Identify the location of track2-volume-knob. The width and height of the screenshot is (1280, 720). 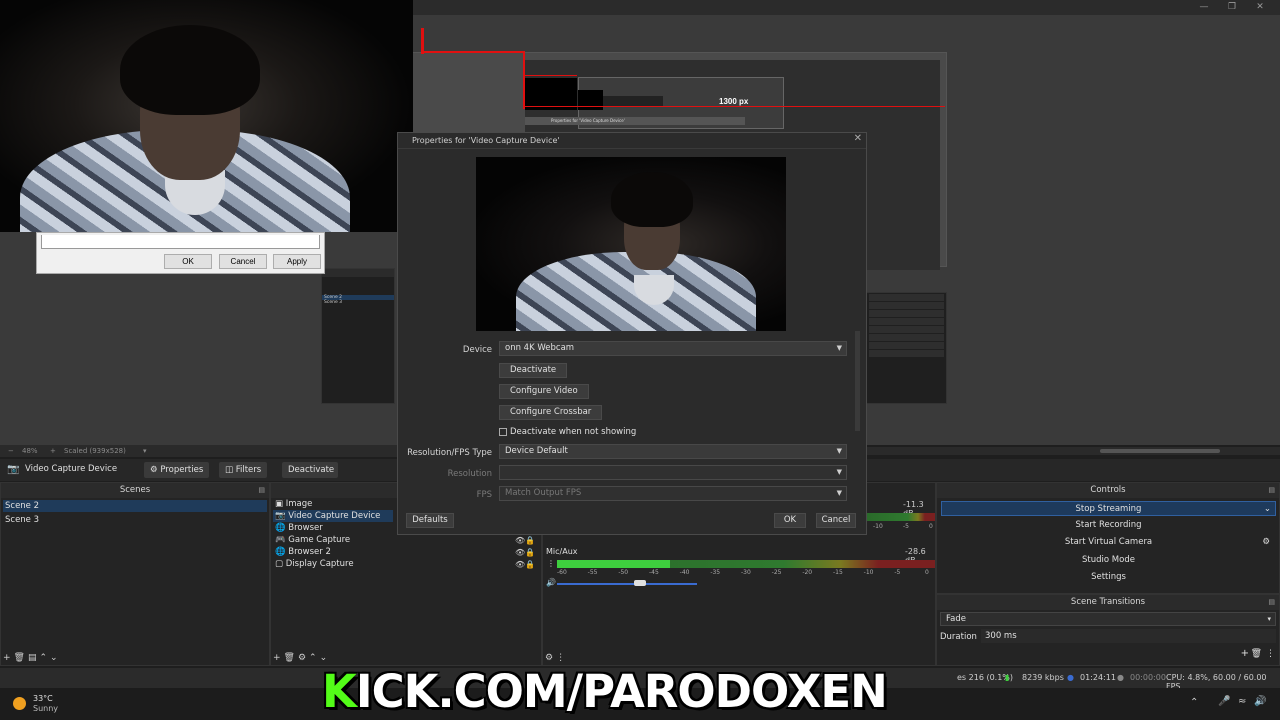
(640, 583).